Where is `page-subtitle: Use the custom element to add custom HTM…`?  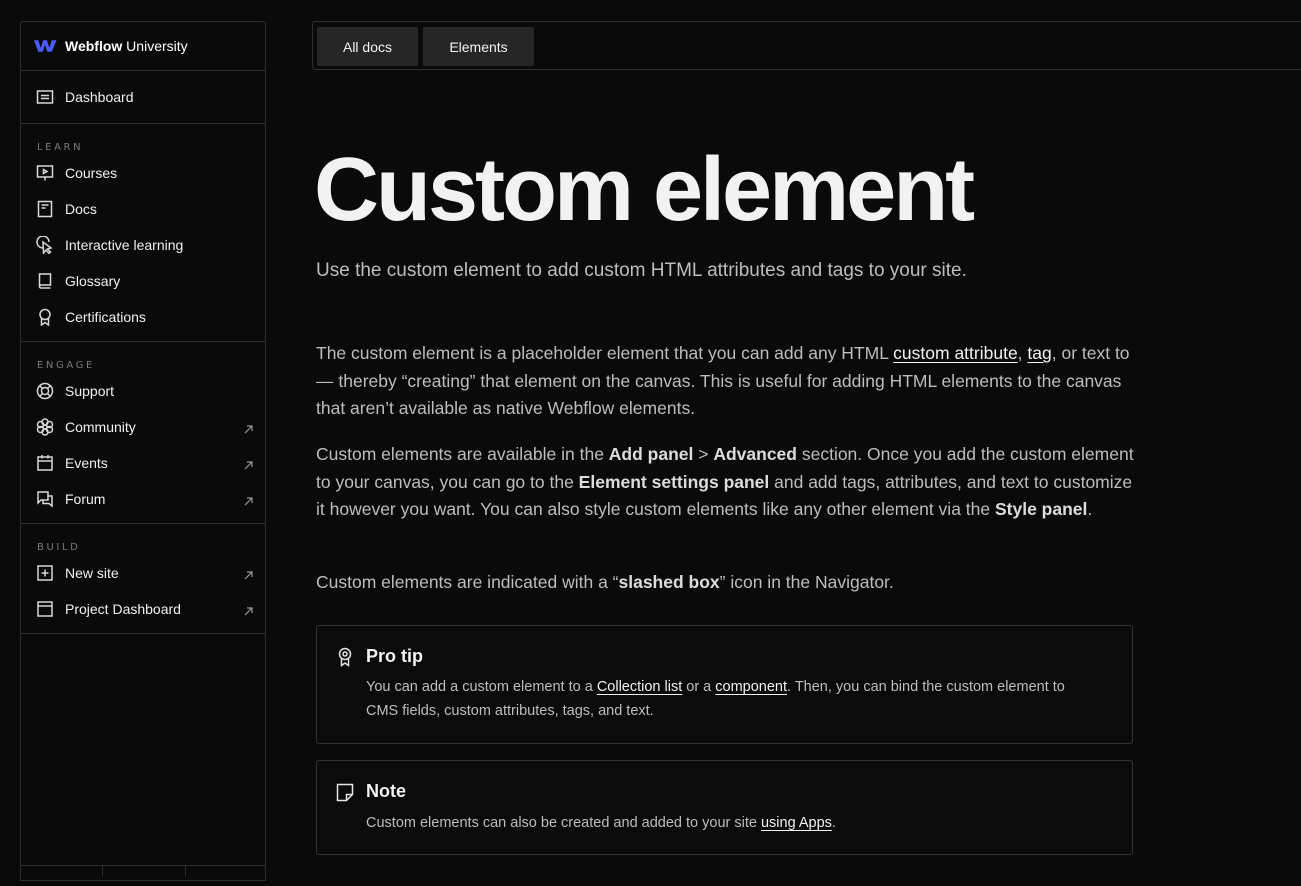 page-subtitle: Use the custom element to add custom HTM… is located at coordinates (641, 270).